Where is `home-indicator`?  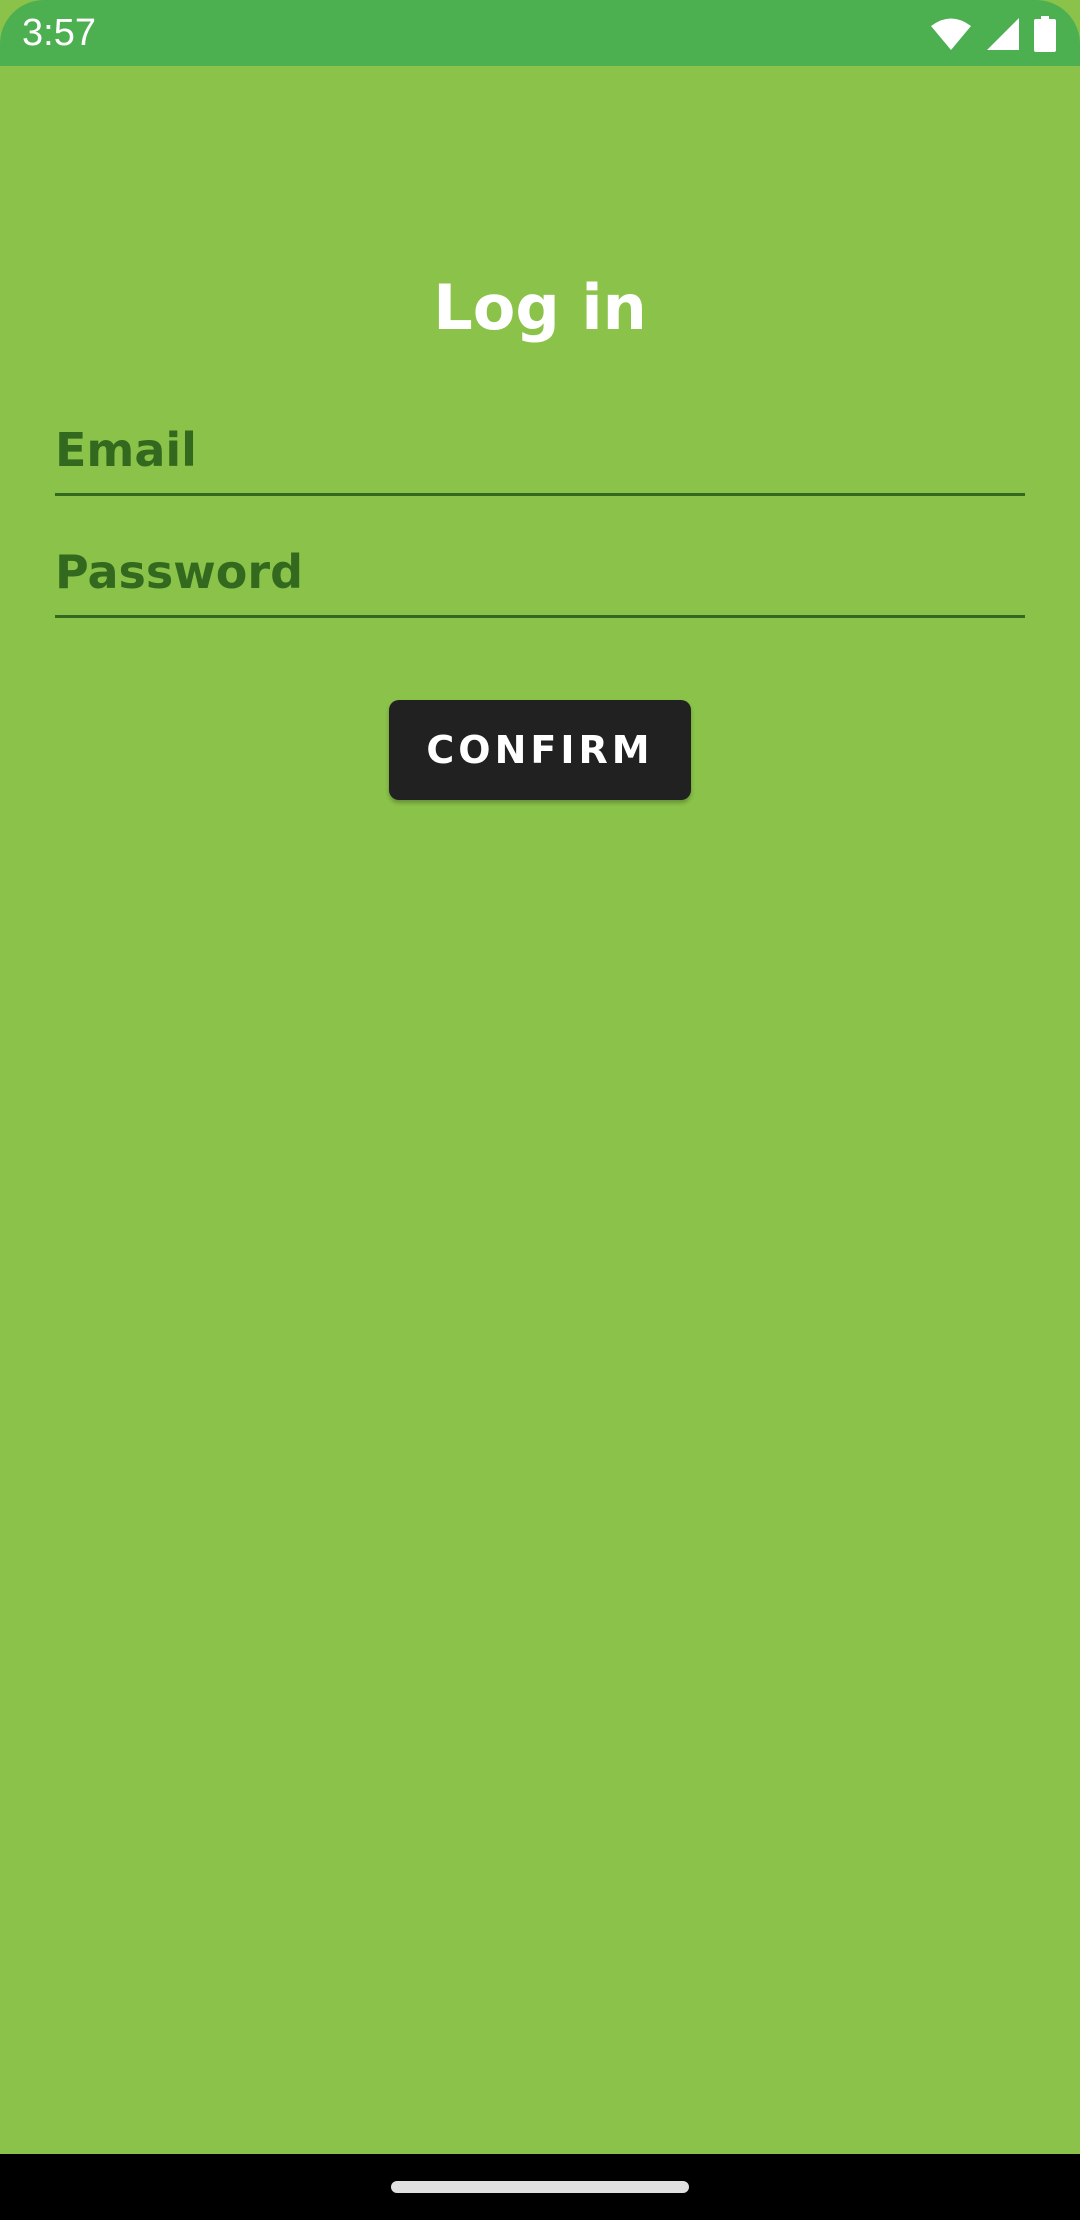 home-indicator is located at coordinates (540, 2187).